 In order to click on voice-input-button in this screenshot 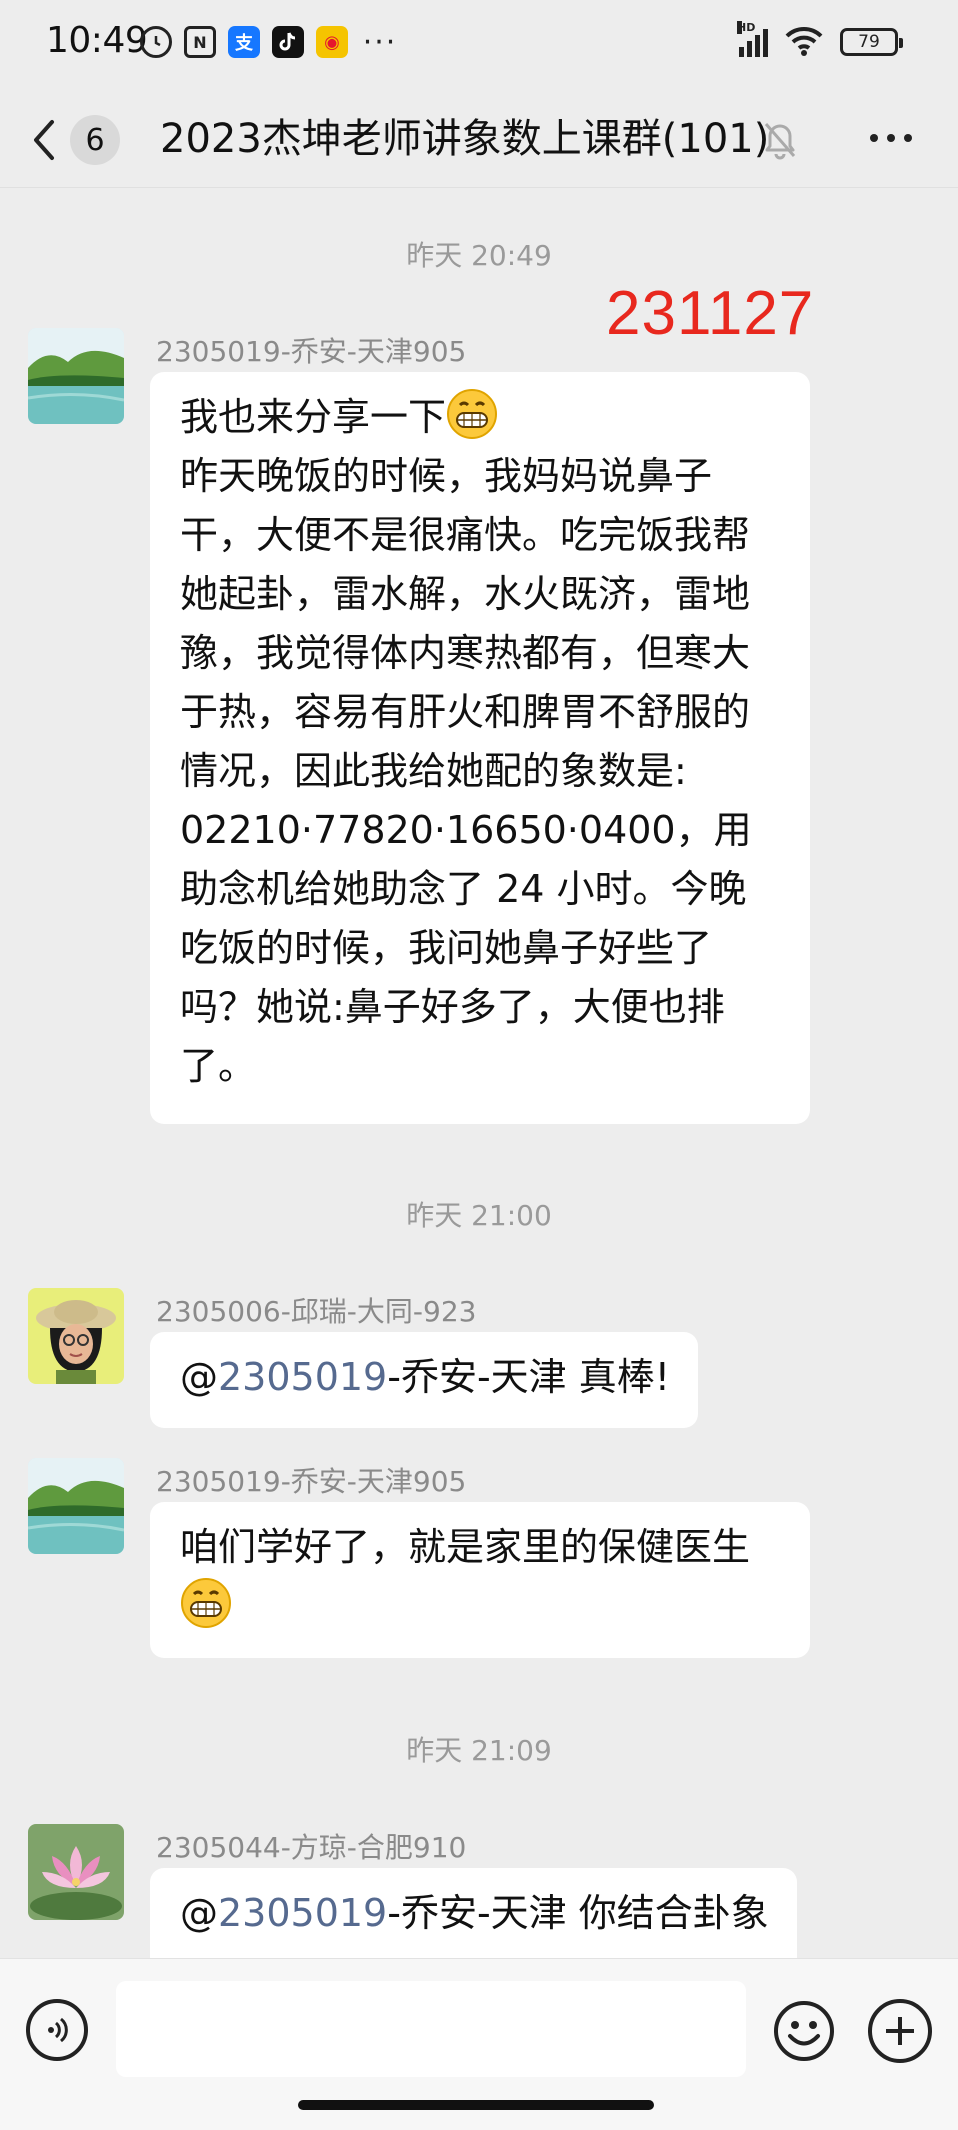, I will do `click(57, 2030)`.